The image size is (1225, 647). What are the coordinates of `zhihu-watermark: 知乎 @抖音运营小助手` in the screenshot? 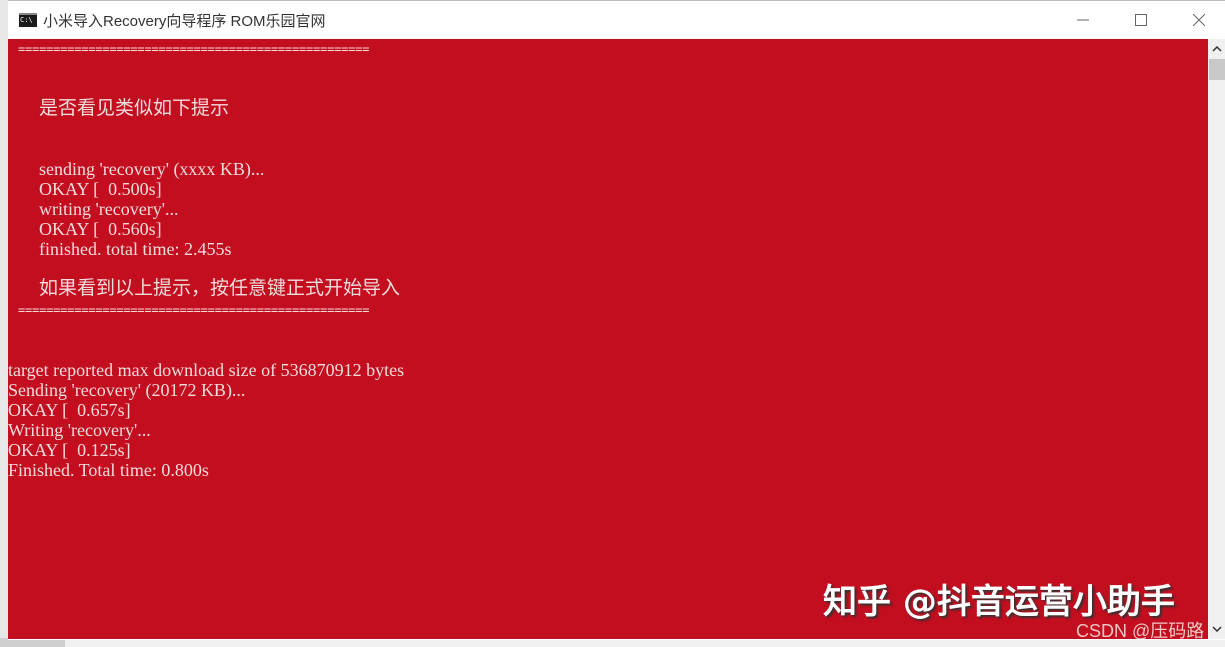 It's located at (999, 602).